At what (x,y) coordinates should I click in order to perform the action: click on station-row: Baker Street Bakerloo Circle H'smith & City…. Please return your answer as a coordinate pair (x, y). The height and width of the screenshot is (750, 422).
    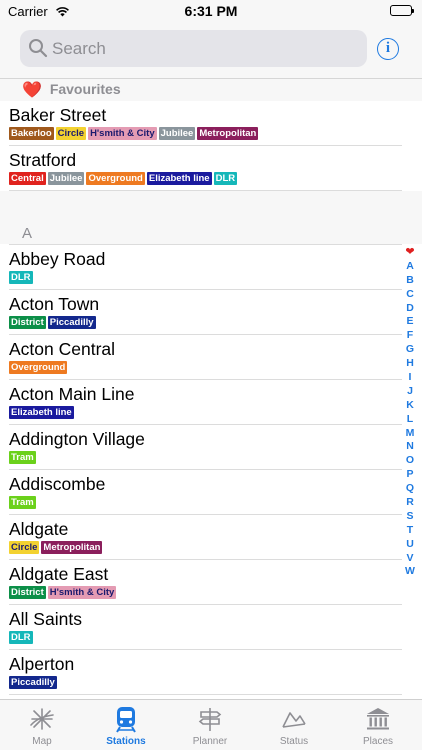
    Looking at the image, I should click on (205, 123).